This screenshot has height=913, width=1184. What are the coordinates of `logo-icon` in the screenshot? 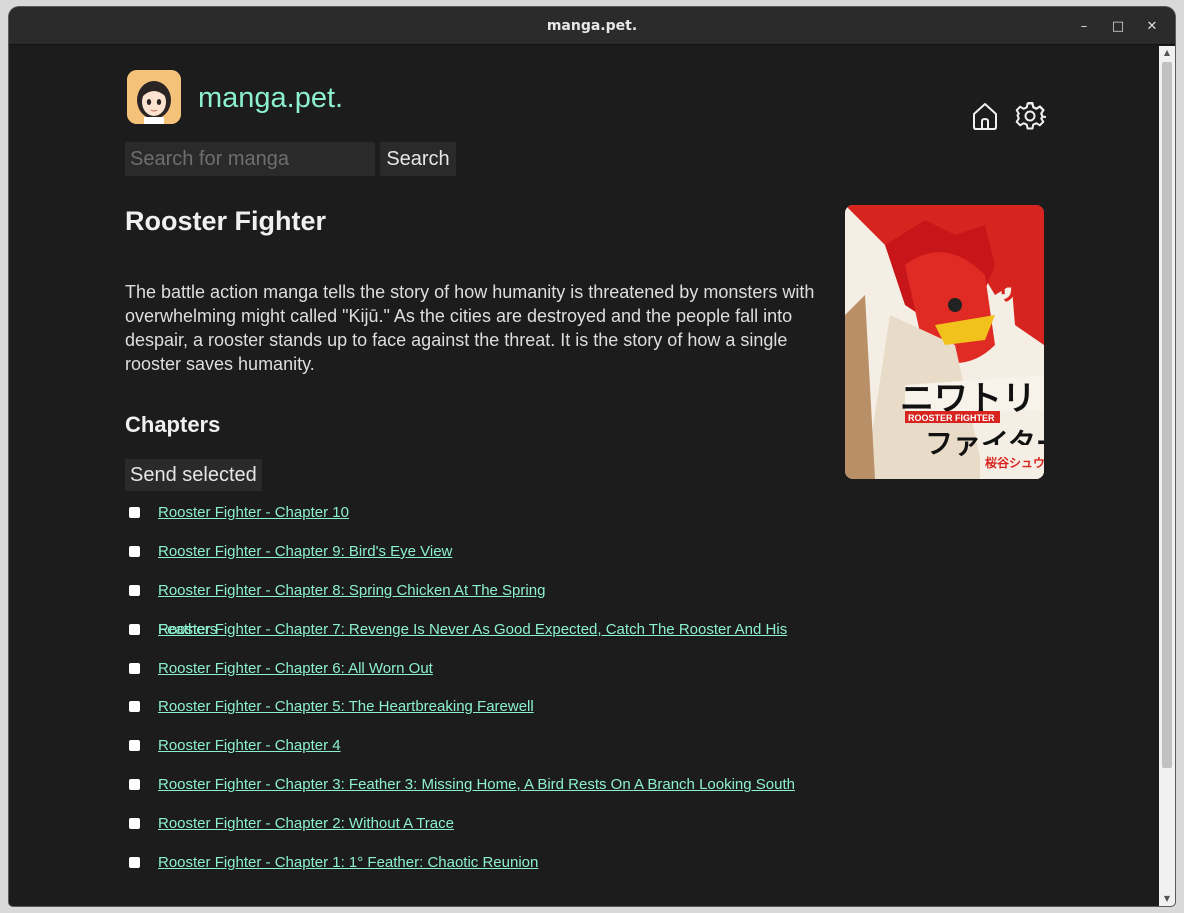 It's located at (154, 97).